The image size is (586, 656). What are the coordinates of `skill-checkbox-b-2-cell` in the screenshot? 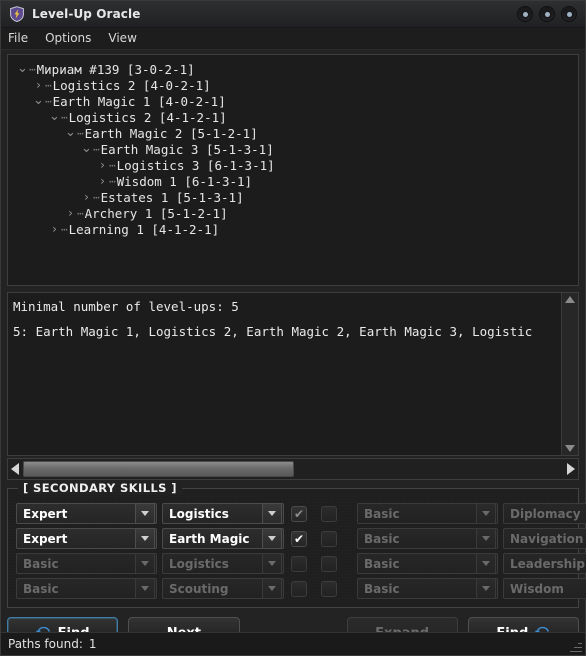 It's located at (329, 563).